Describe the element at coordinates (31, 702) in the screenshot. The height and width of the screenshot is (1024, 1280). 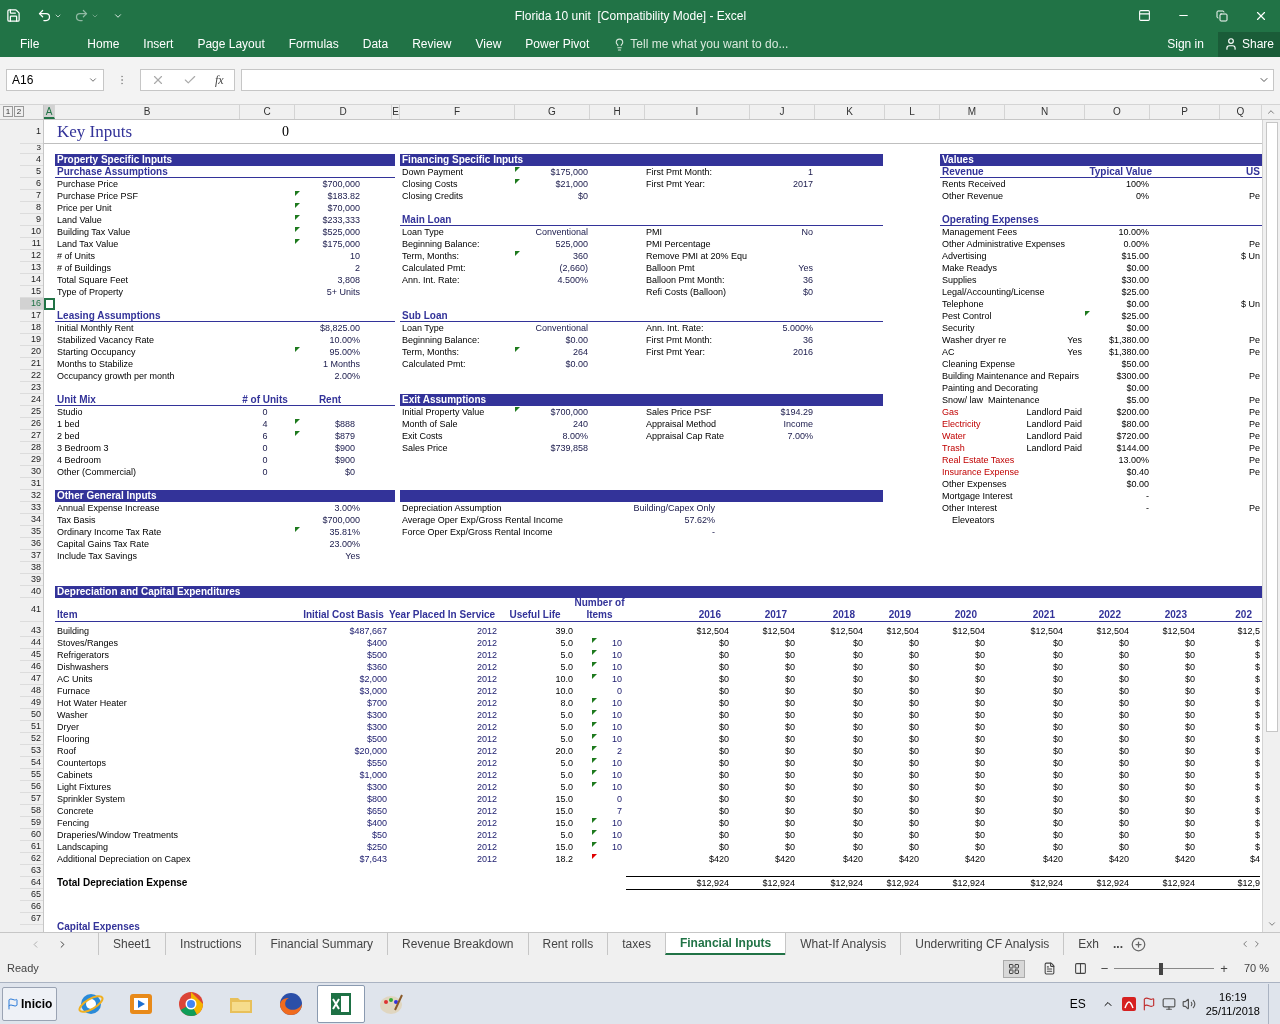
I see `row-header: 49` at that location.